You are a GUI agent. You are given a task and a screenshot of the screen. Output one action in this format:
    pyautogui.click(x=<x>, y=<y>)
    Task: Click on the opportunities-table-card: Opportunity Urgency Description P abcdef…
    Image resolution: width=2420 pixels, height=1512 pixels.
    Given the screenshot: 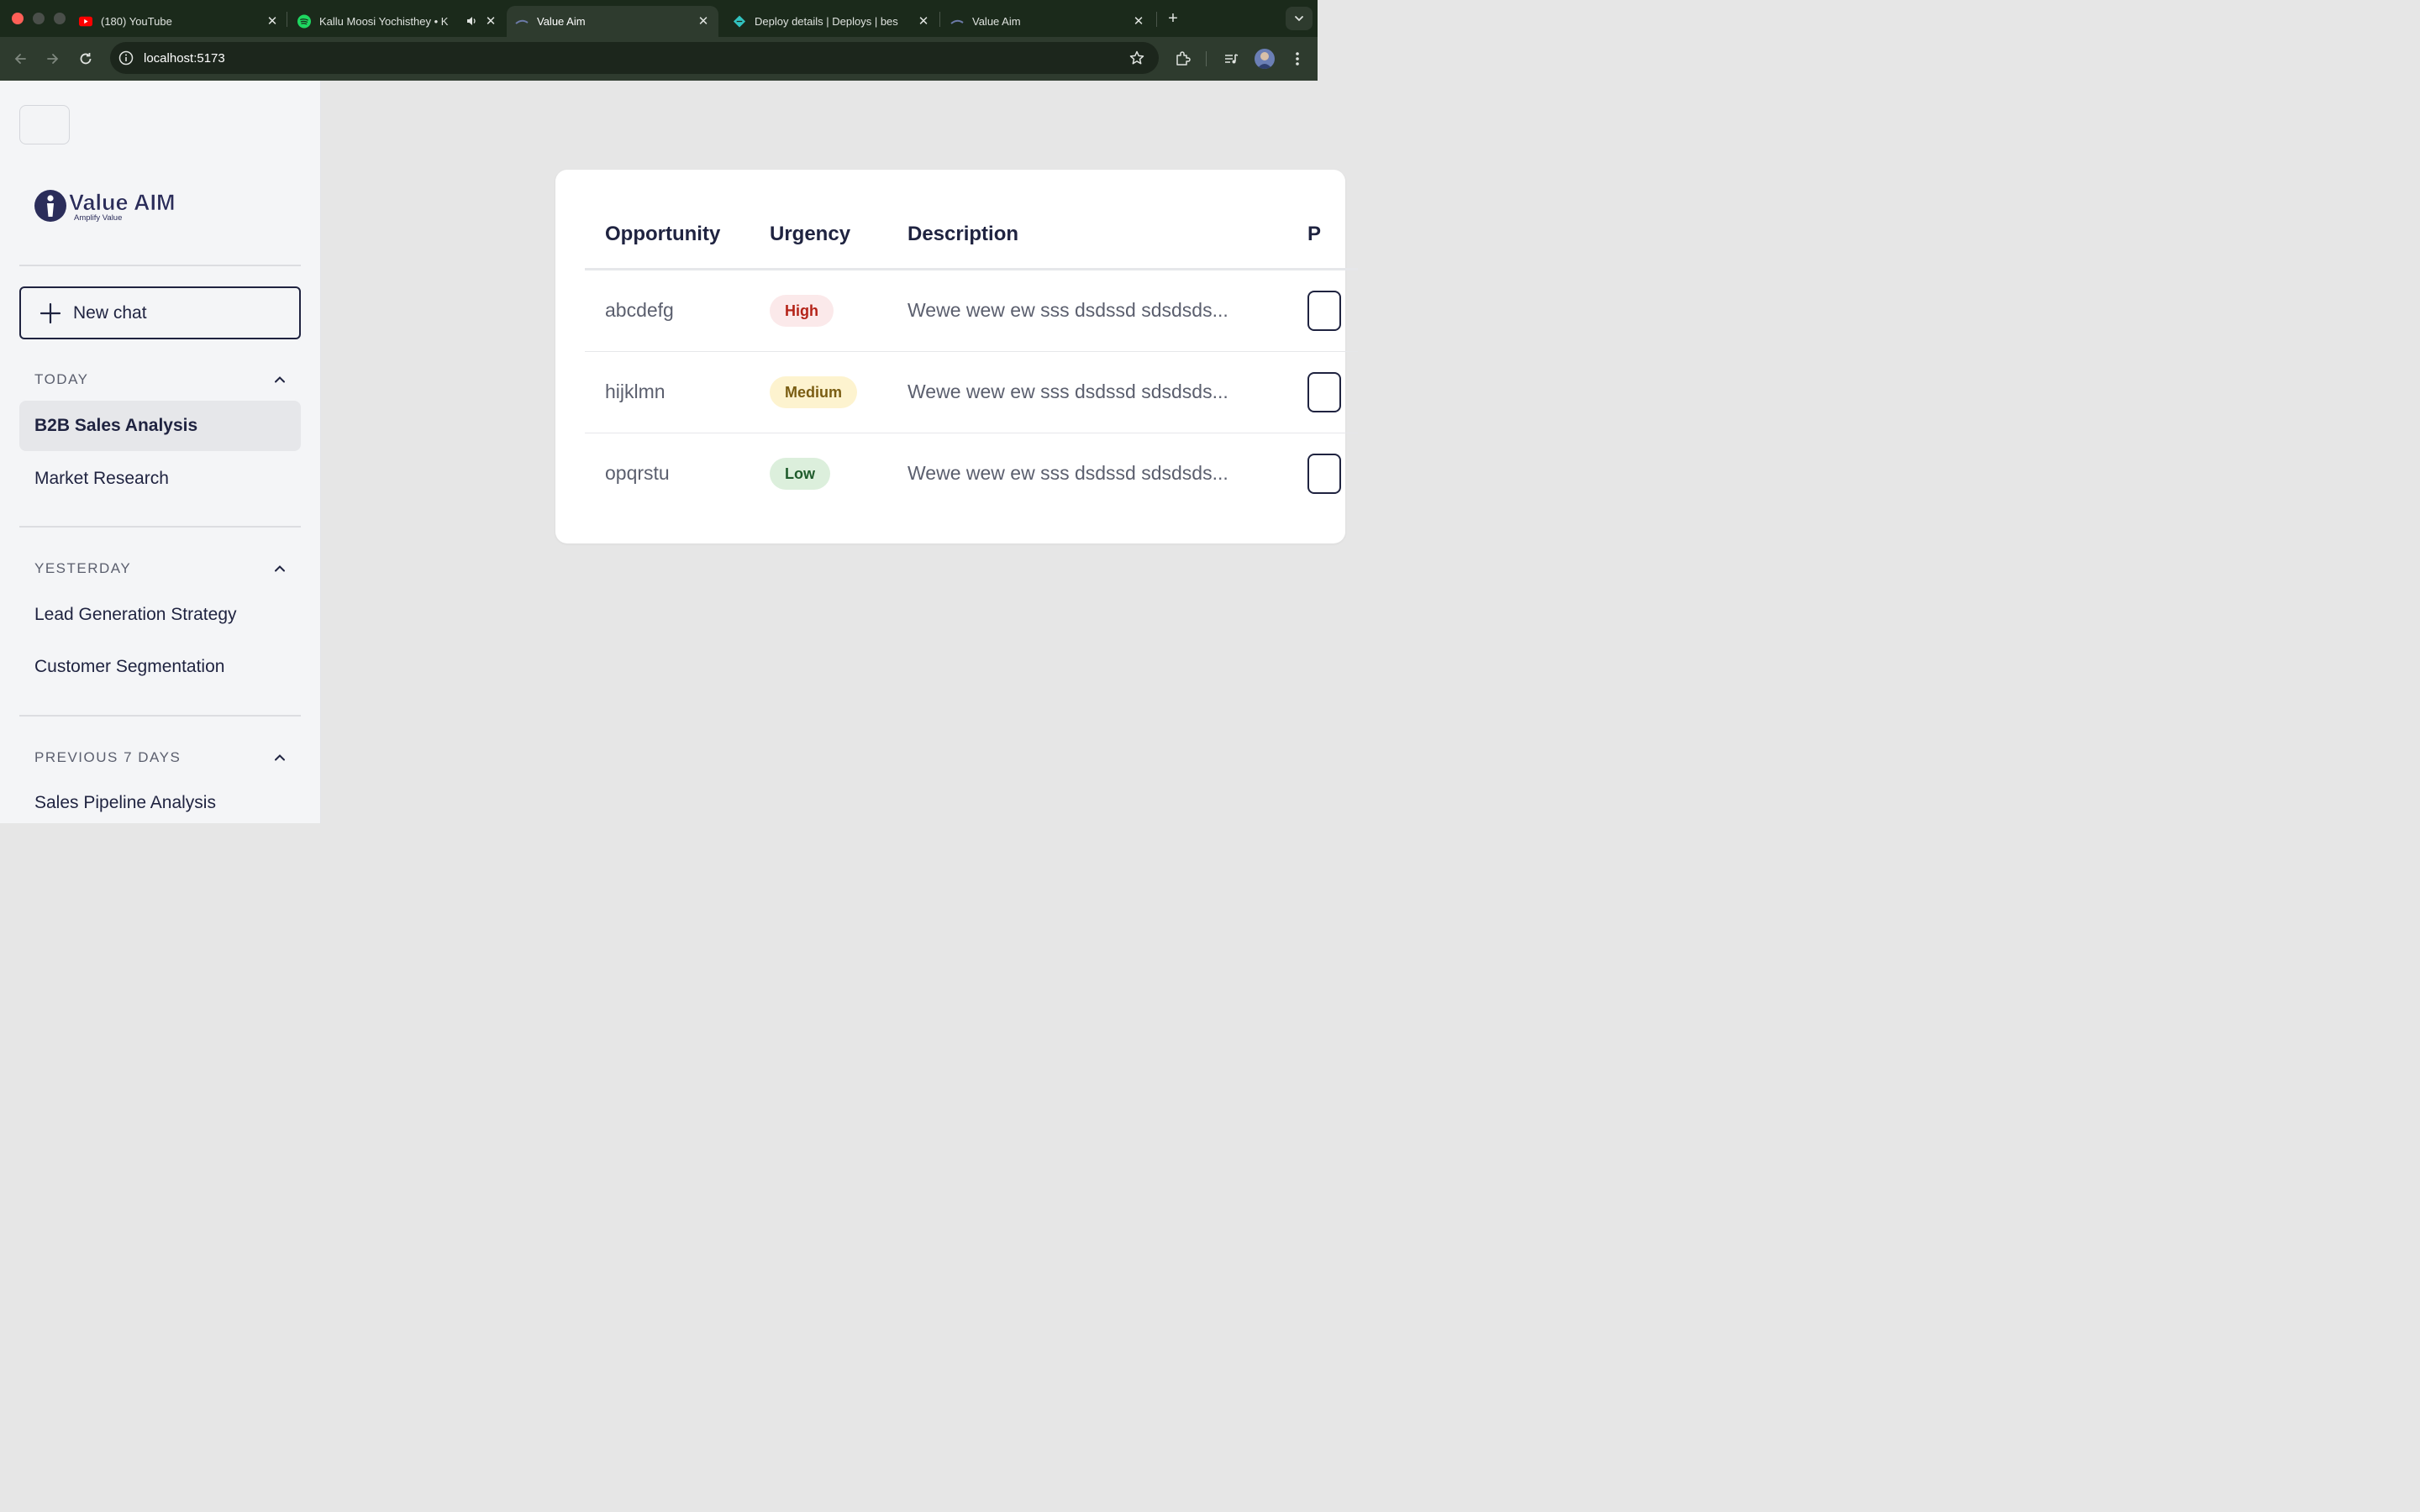 What is the action you would take?
    pyautogui.click(x=957, y=356)
    